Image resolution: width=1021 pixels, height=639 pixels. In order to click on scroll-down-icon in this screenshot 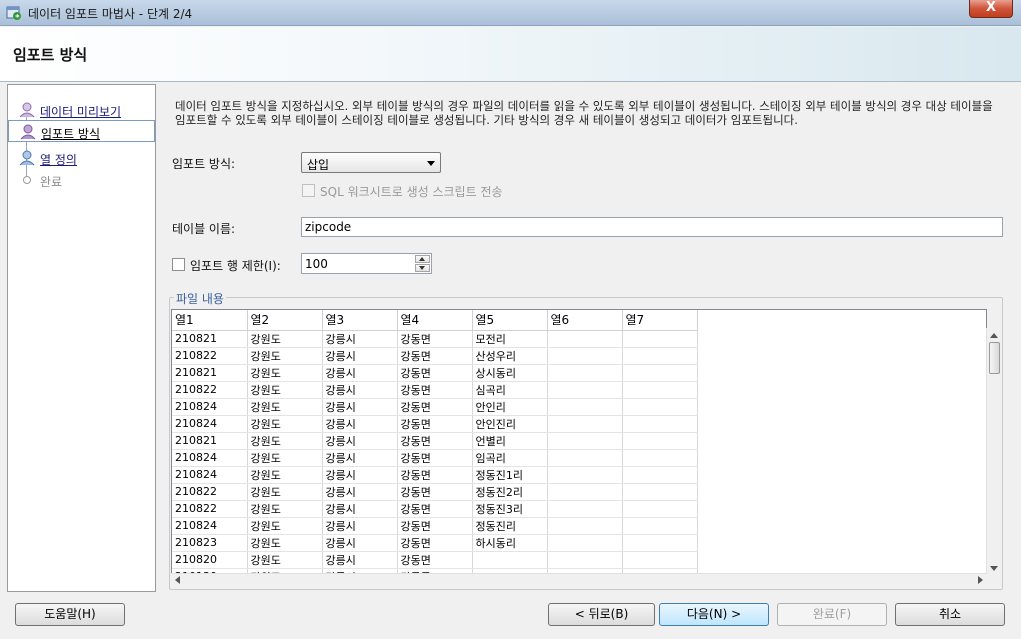, I will do `click(994, 568)`.